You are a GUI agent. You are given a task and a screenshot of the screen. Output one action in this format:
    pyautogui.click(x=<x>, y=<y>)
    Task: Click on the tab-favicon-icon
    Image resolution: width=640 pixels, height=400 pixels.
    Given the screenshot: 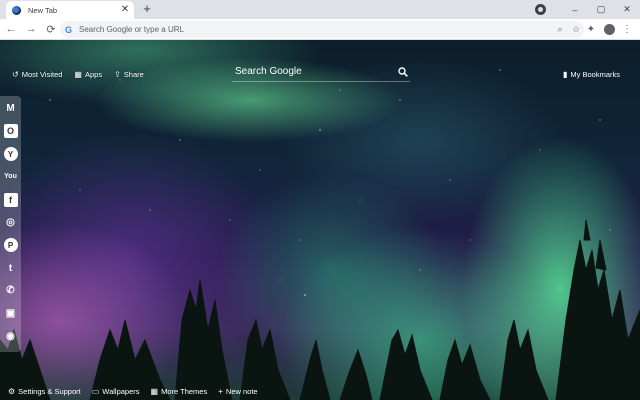 What is the action you would take?
    pyautogui.click(x=16, y=10)
    